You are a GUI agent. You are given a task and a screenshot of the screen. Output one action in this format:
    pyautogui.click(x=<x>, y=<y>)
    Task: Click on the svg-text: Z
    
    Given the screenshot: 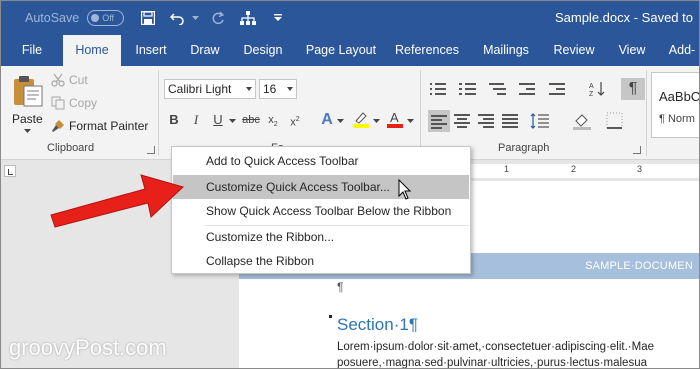 What is the action you would take?
    pyautogui.click(x=591, y=94)
    